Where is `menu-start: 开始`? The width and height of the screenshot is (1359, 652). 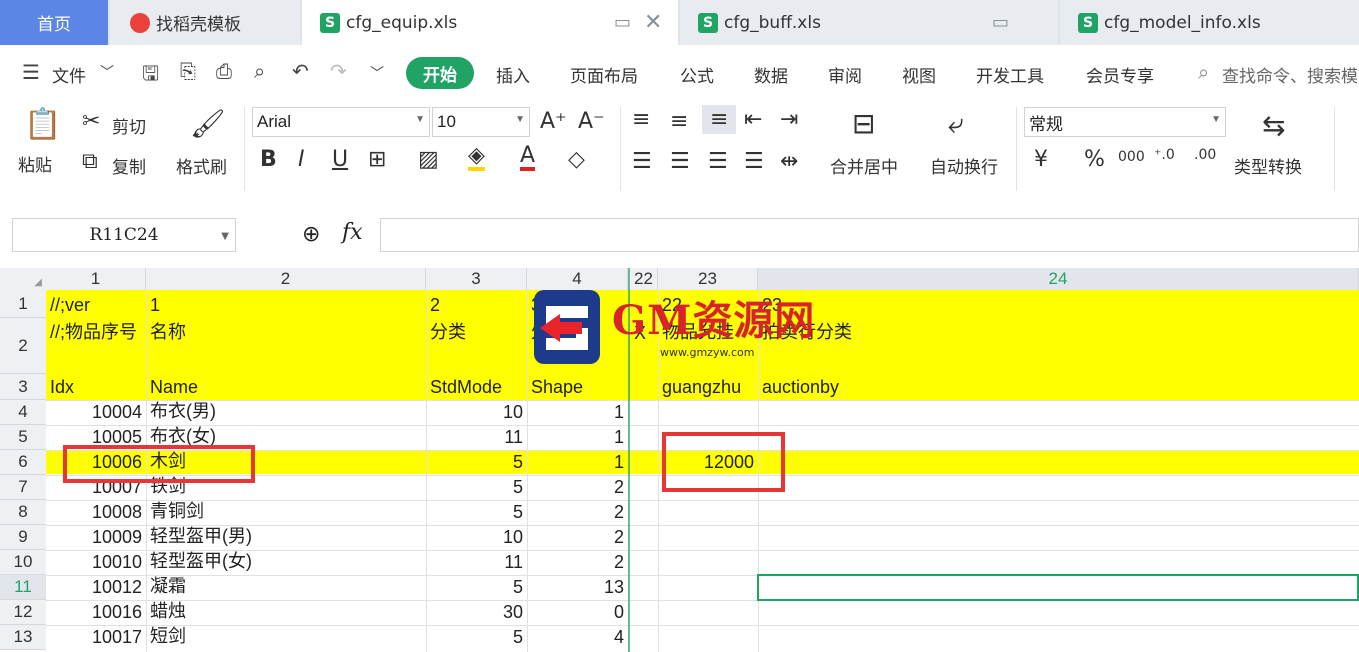 menu-start: 开始 is located at coordinates (440, 73).